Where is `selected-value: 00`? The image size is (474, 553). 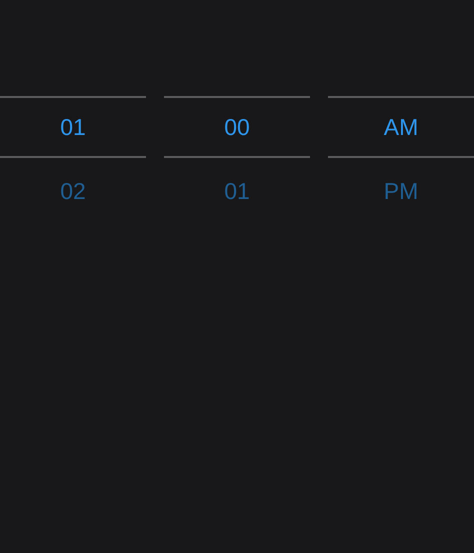
selected-value: 00 is located at coordinates (237, 127).